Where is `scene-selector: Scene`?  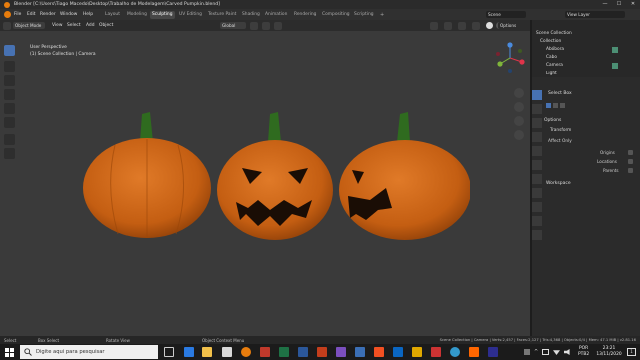
scene-selector: Scene is located at coordinates (506, 14).